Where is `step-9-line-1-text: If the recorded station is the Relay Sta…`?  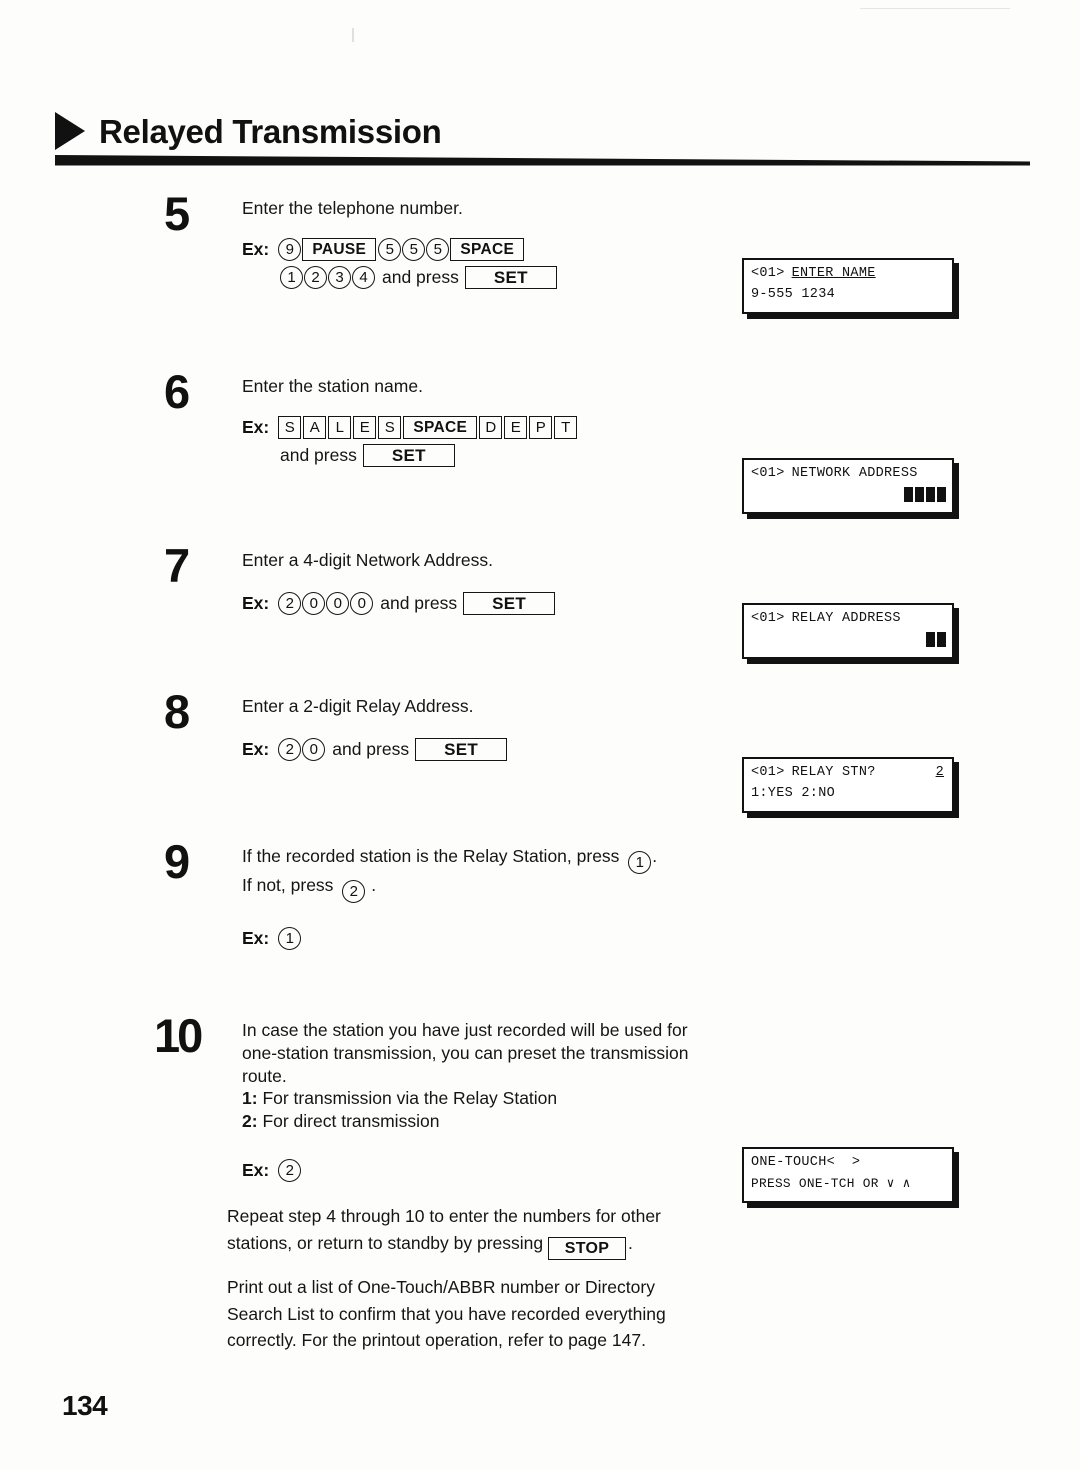 step-9-line-1-text: If the recorded station is the Relay Sta… is located at coordinates (431, 856).